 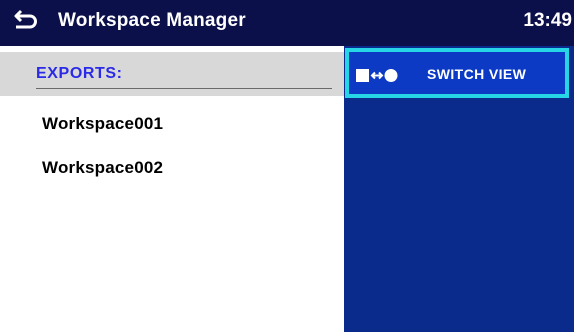 I want to click on page-title: Workspace Manager, so click(x=152, y=20).